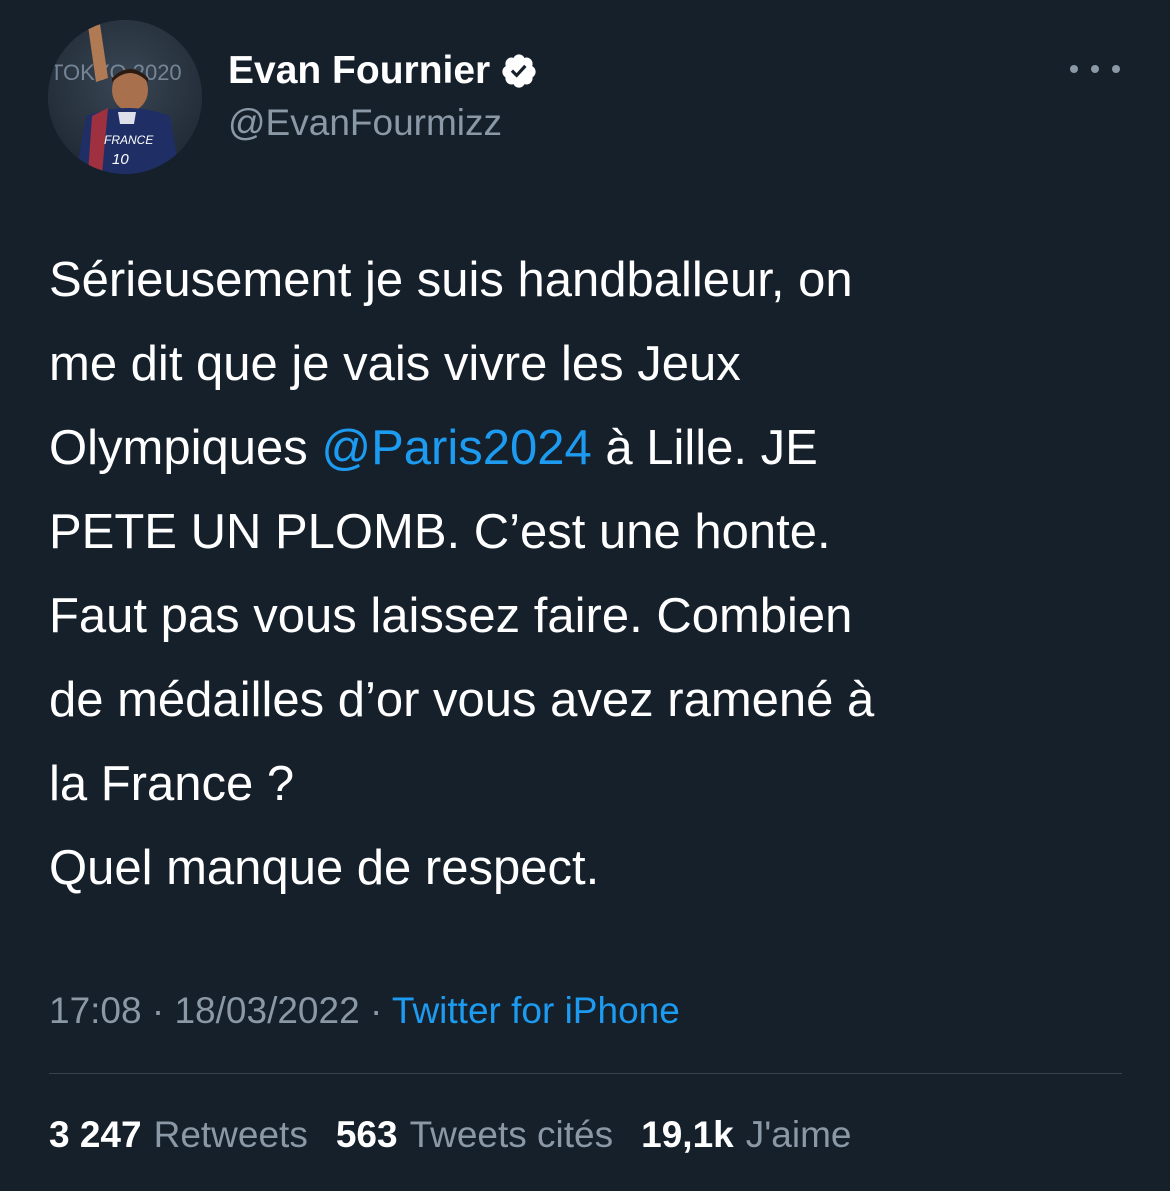 This screenshot has width=1170, height=1191. I want to click on likes-count: 19,1k, so click(687, 1134).